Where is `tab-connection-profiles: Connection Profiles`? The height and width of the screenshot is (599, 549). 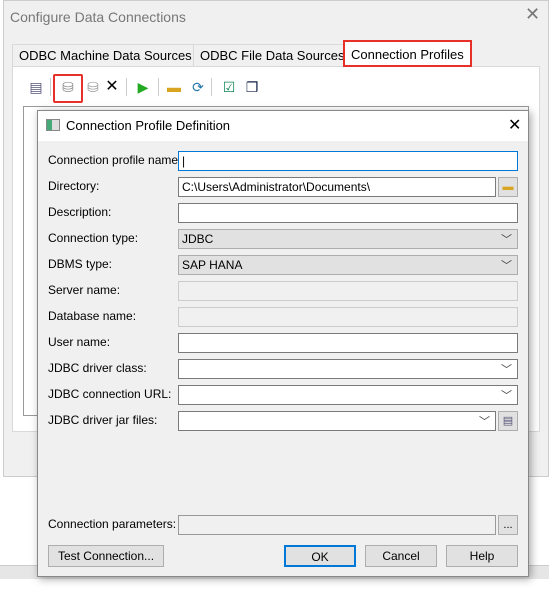
tab-connection-profiles: Connection Profiles is located at coordinates (407, 53).